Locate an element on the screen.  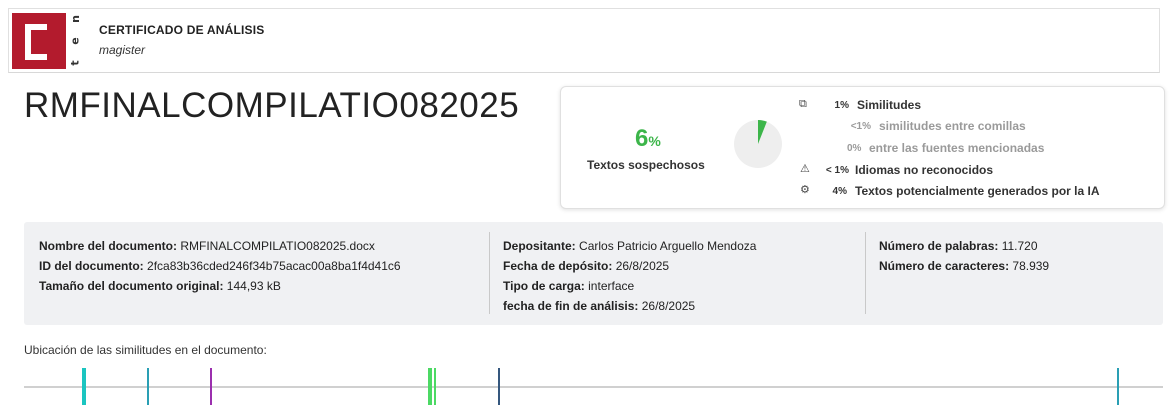
info-row: Tipo de carga: interface is located at coordinates (569, 286).